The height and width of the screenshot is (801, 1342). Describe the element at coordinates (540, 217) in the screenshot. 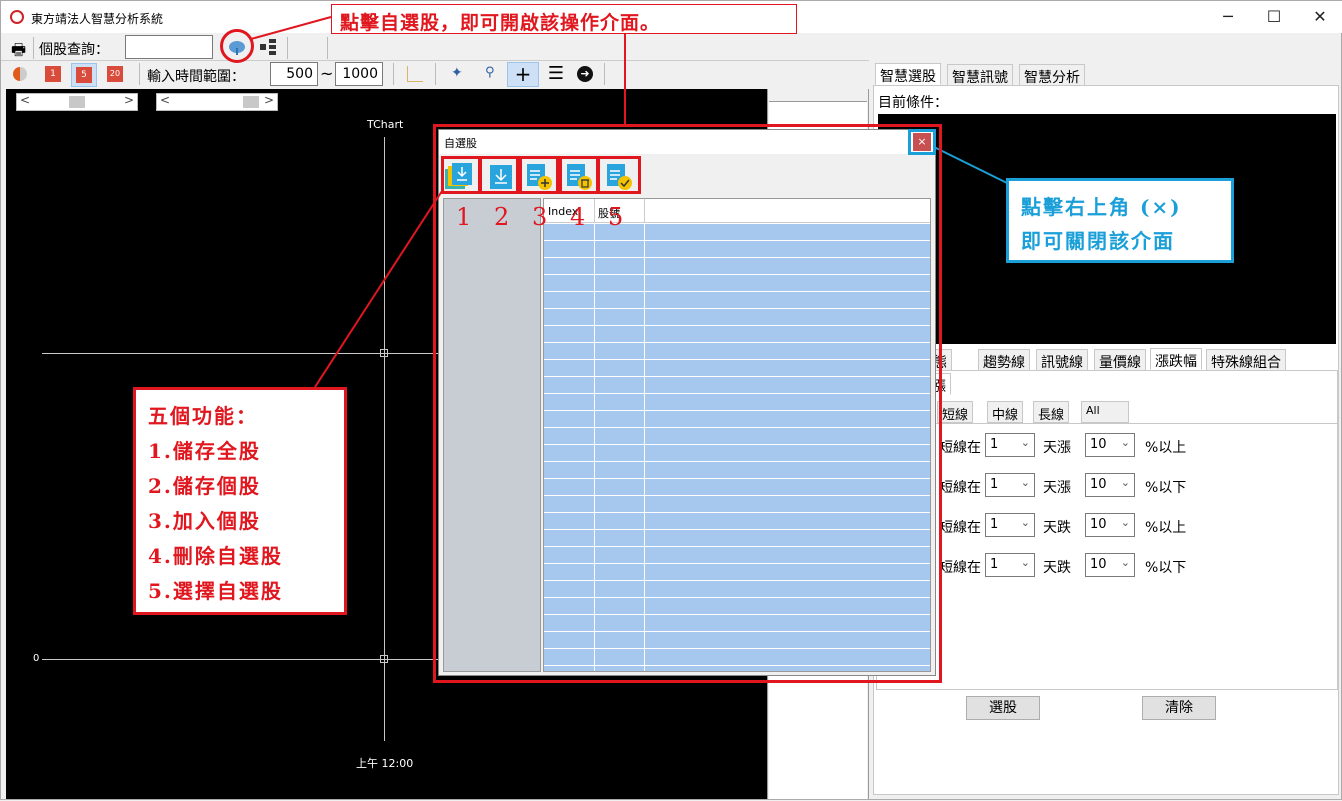

I see `function-number: 3` at that location.